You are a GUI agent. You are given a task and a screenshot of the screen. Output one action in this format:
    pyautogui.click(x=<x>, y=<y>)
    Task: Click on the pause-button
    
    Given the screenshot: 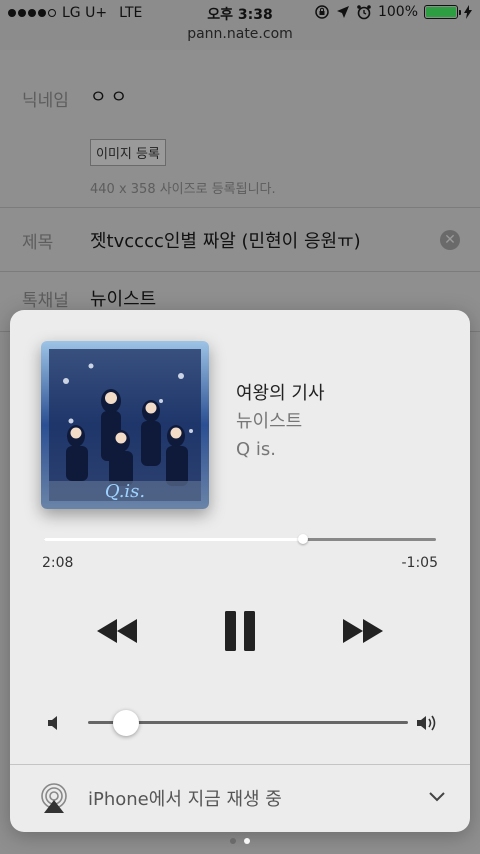 What is the action you would take?
    pyautogui.click(x=240, y=631)
    